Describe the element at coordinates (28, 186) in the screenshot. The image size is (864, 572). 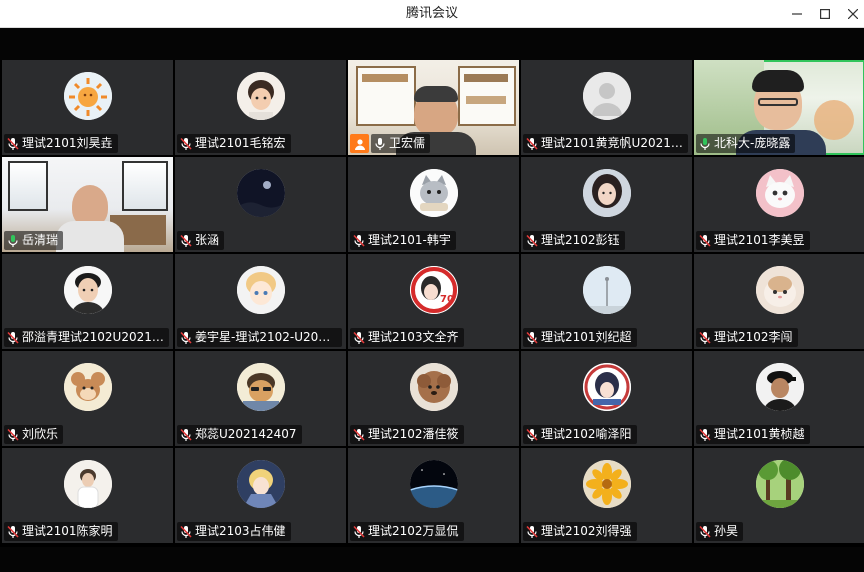
I see `window-view` at that location.